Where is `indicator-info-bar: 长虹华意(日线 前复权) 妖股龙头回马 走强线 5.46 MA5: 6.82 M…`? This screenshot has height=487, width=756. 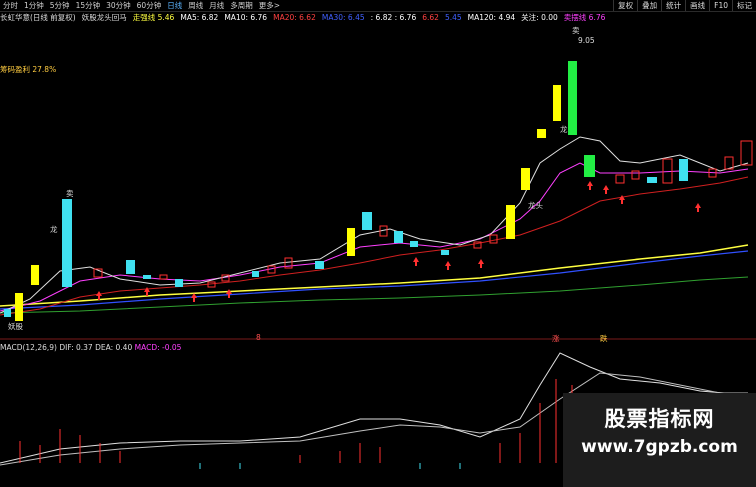
indicator-info-bar: 长虹华意(日线 前复权) 妖股龙头回马 走强线 5.46 MA5: 6.82 M… is located at coordinates (378, 17).